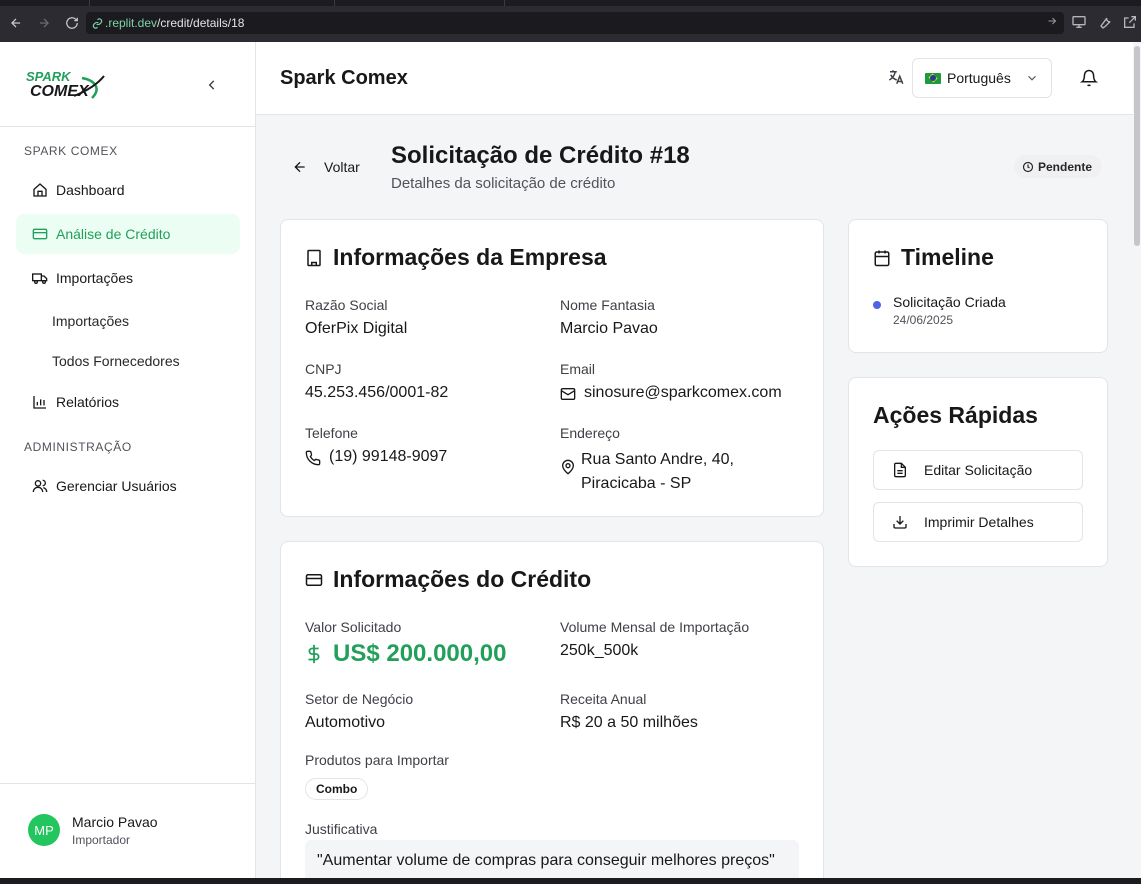 Image resolution: width=1141 pixels, height=884 pixels. I want to click on sidebar-item-reports: Relatórios, so click(128, 402).